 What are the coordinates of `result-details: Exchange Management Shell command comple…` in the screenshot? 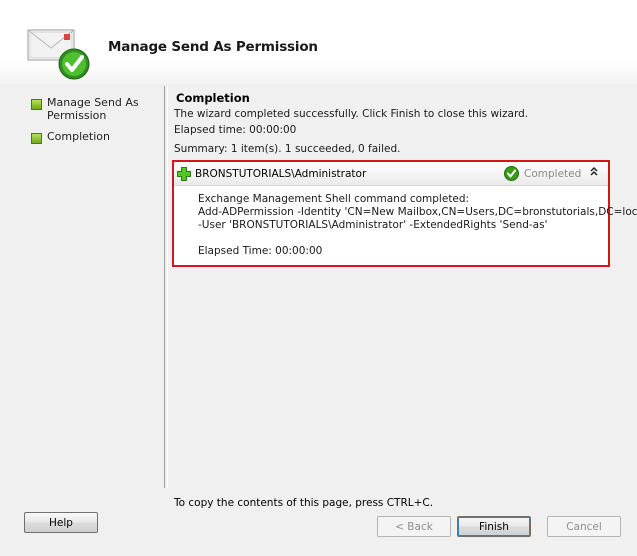 It's located at (417, 225).